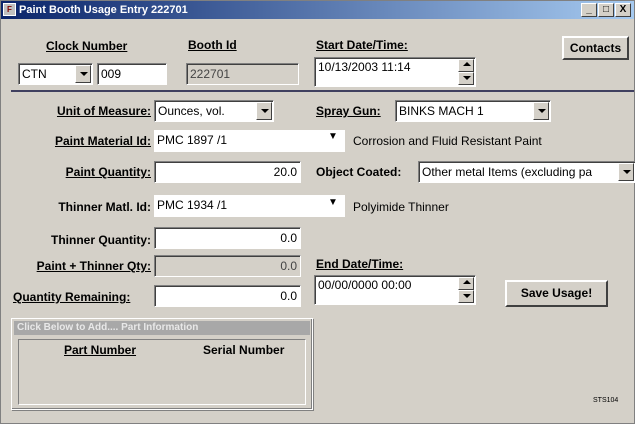 This screenshot has width=635, height=424. Describe the element at coordinates (317, 10) in the screenshot. I see `title-bar: F Paint Booth Usage Entry 222701 _ □ X` at that location.